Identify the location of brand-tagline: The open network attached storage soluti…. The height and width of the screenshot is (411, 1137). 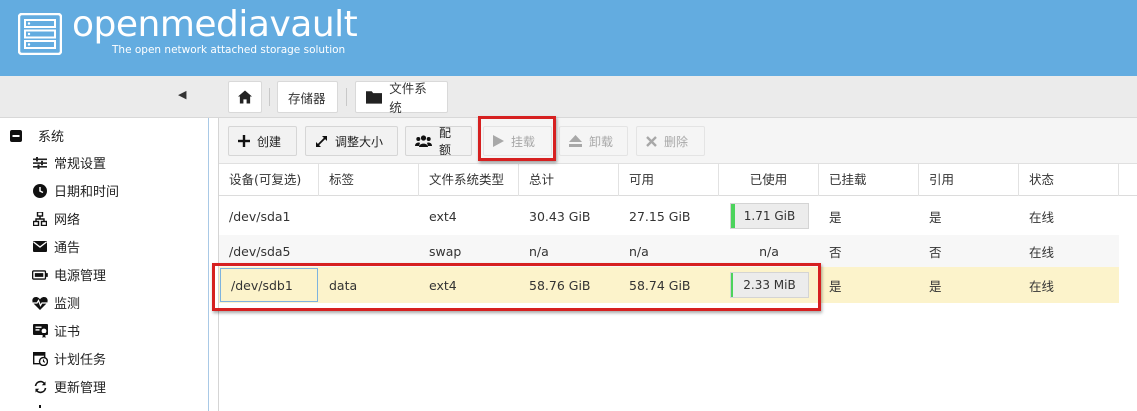
(229, 50).